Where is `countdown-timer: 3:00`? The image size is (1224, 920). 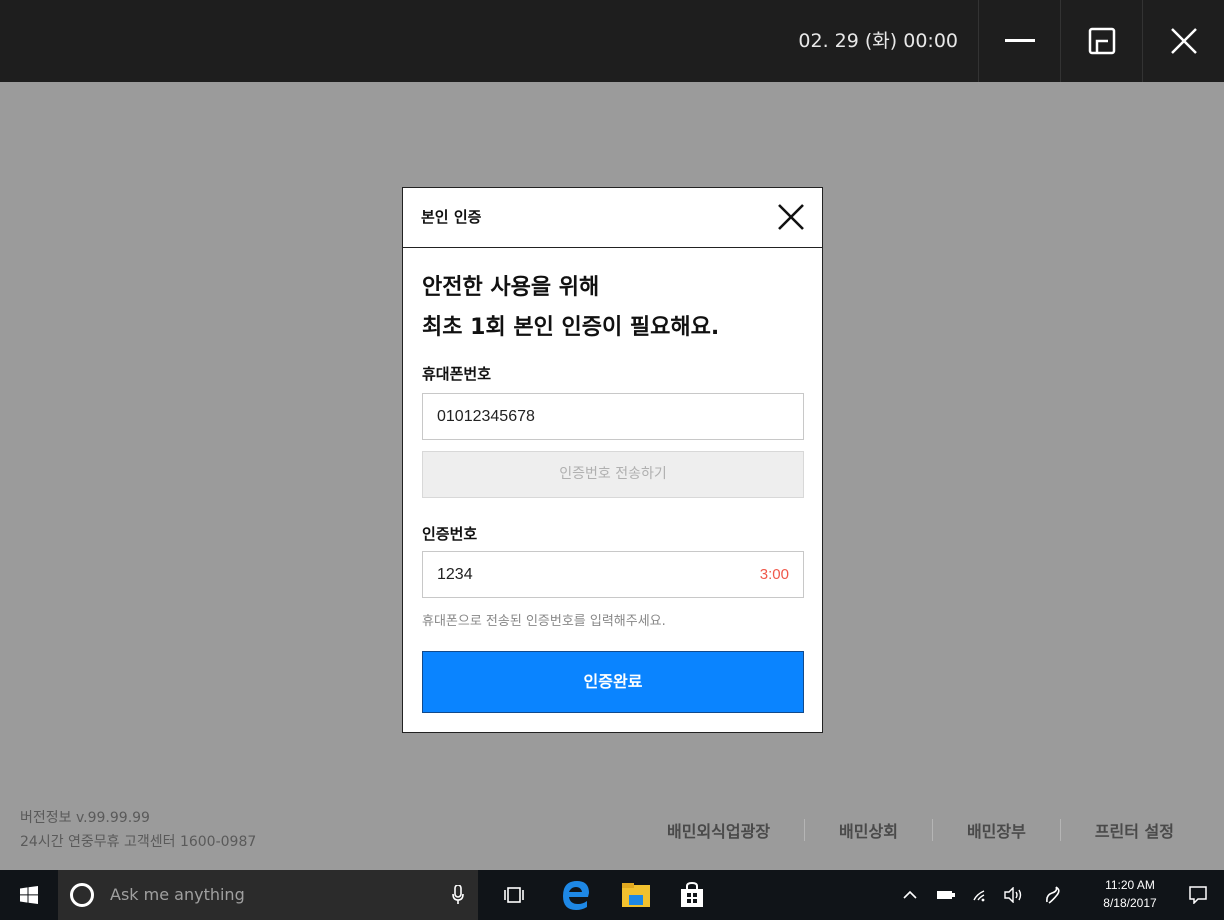 countdown-timer: 3:00 is located at coordinates (774, 574).